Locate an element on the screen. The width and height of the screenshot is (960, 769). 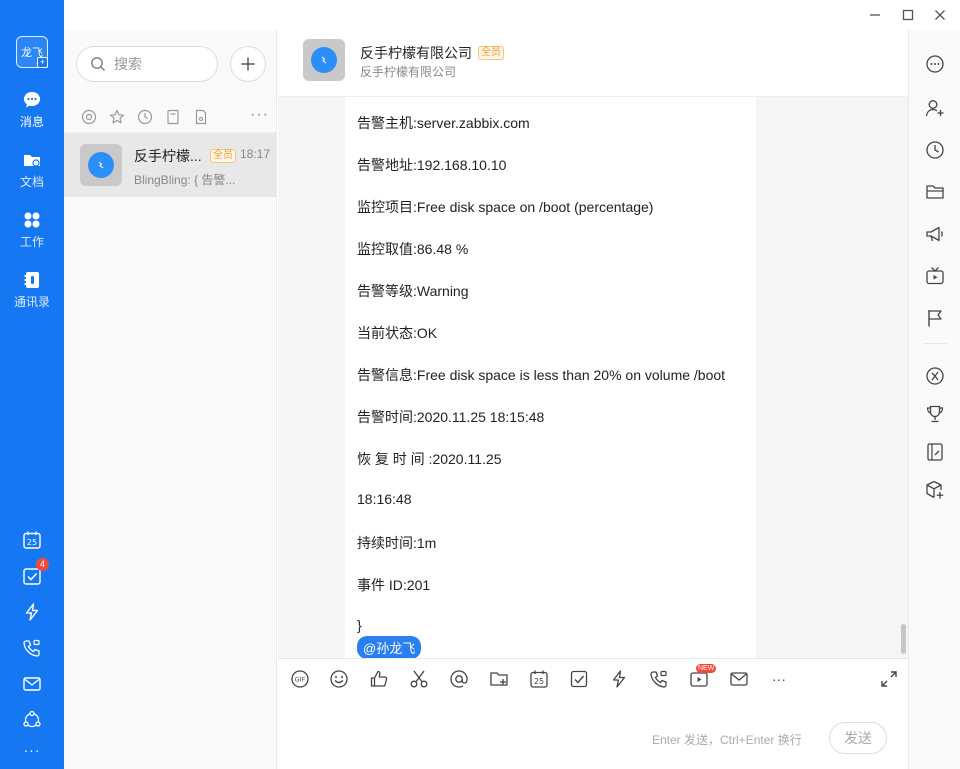
mention-filter is located at coordinates (89, 117).